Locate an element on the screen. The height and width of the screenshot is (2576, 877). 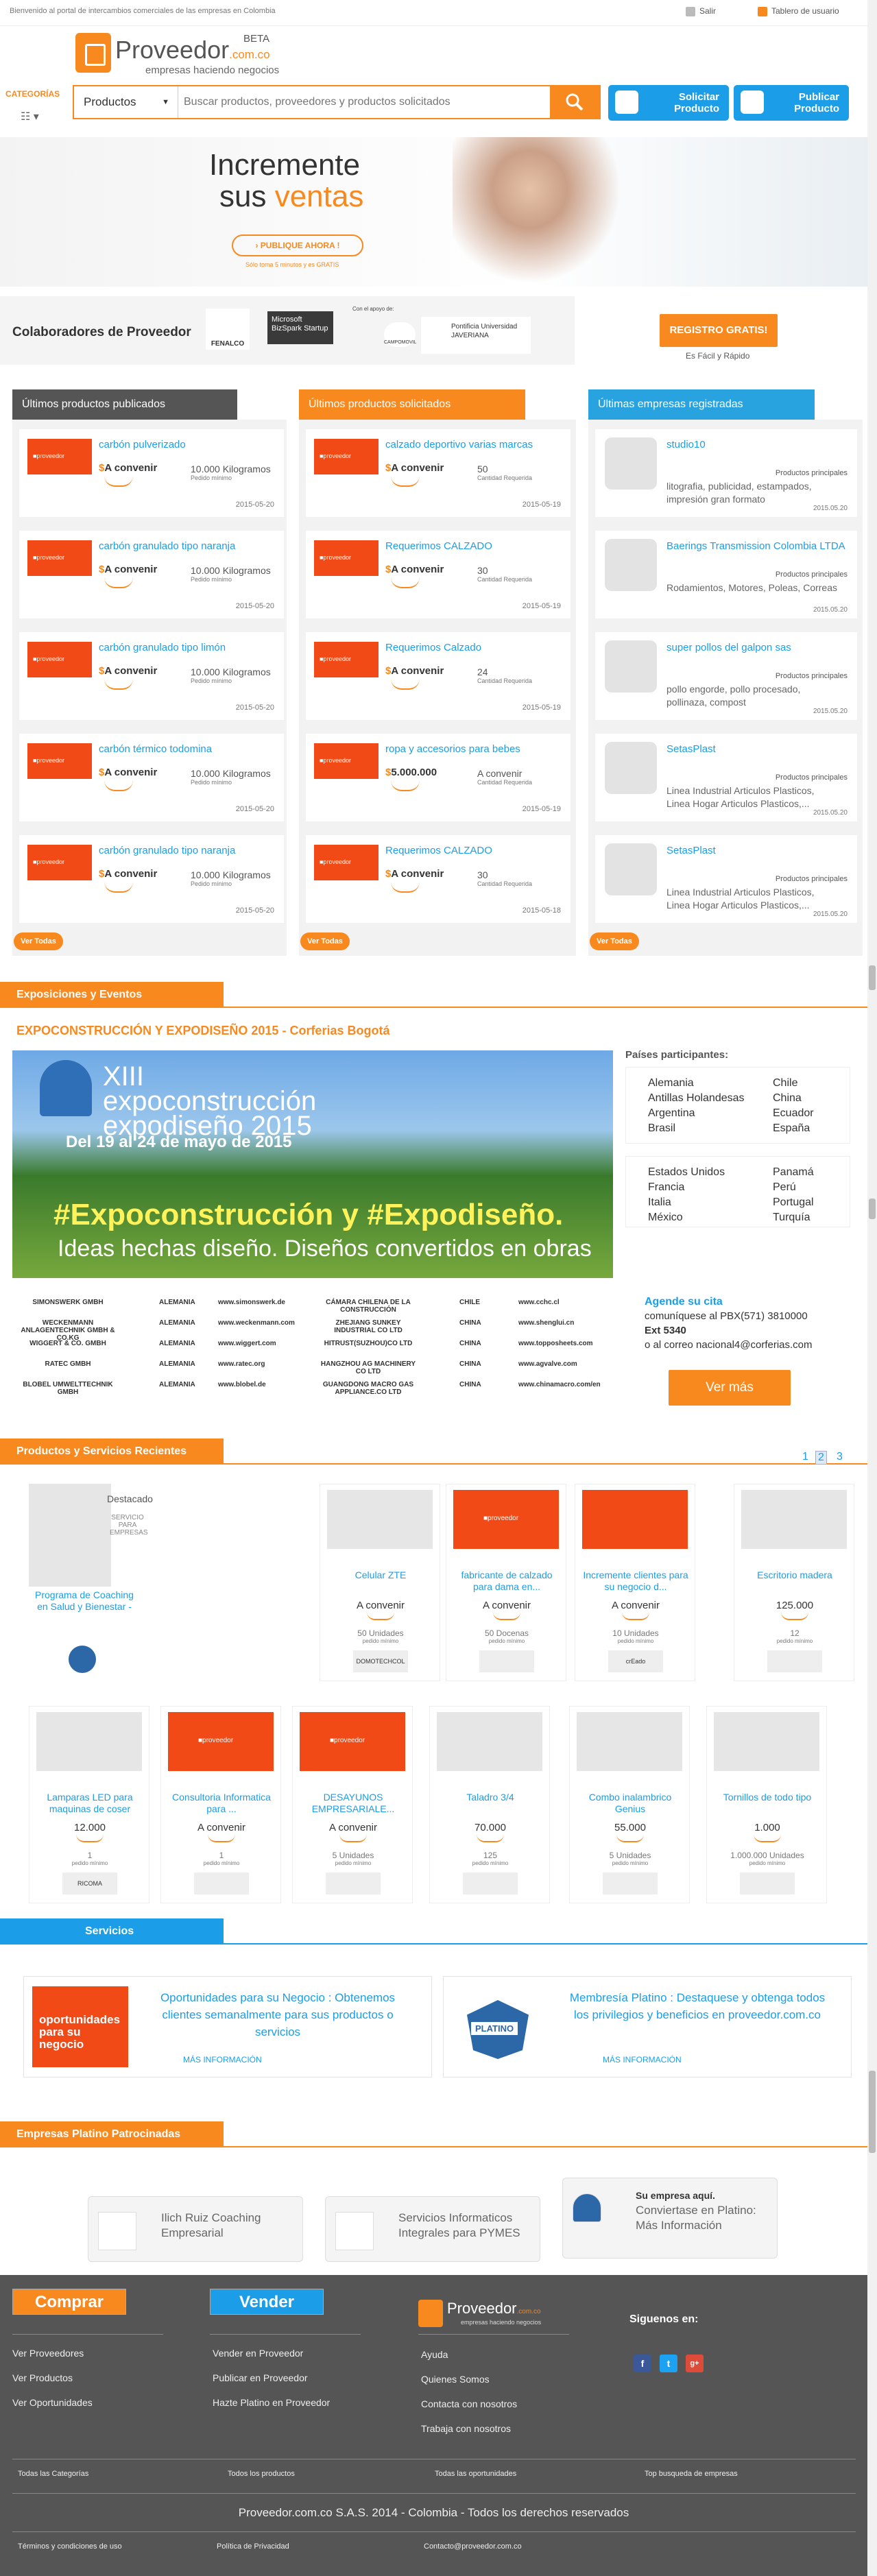
footer-link: Ver Oportunidades is located at coordinates (53, 2402).